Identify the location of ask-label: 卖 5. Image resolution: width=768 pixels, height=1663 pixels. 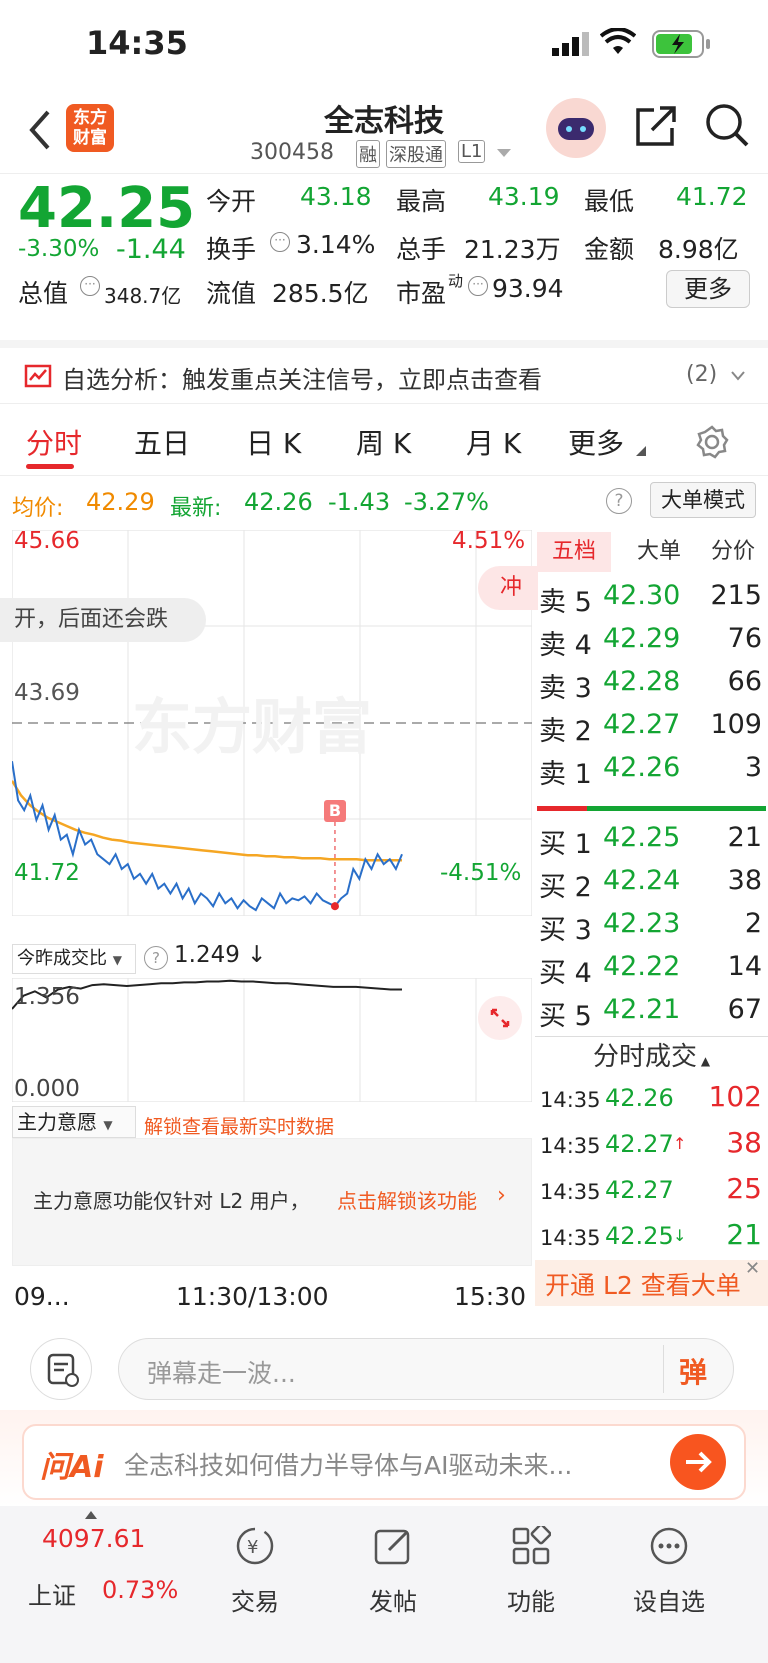
(565, 602).